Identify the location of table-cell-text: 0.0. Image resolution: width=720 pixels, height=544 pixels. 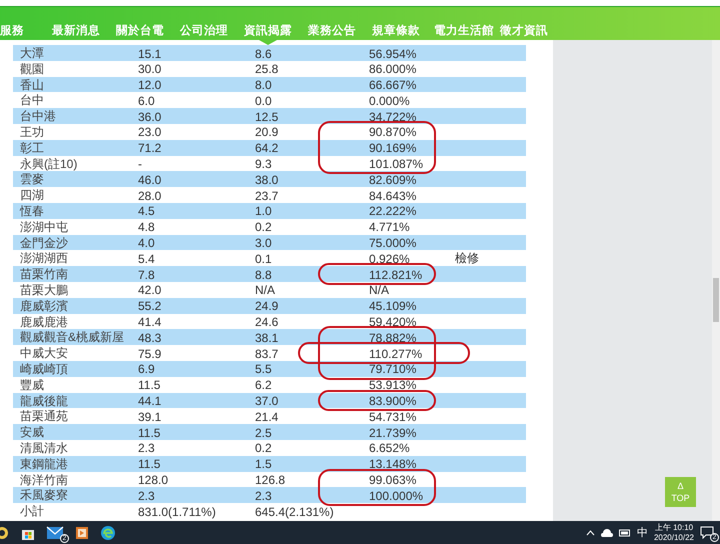
(263, 101).